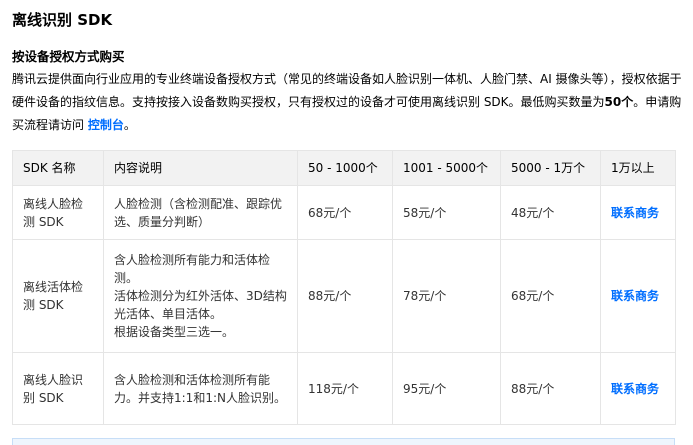 The width and height of the screenshot is (693, 445). What do you see at coordinates (638, 168) in the screenshot?
I see `header-tier-4: 1万以上` at bounding box center [638, 168].